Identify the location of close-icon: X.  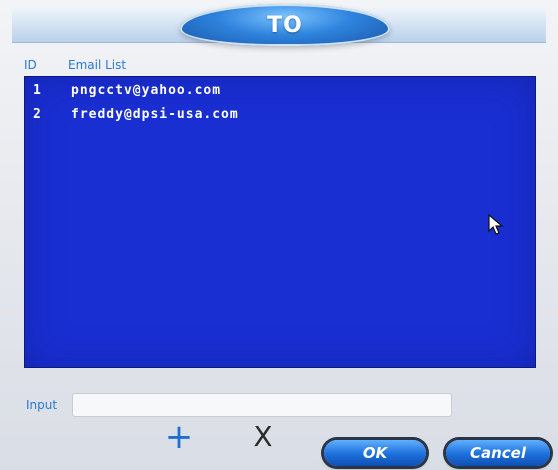
(263, 436).